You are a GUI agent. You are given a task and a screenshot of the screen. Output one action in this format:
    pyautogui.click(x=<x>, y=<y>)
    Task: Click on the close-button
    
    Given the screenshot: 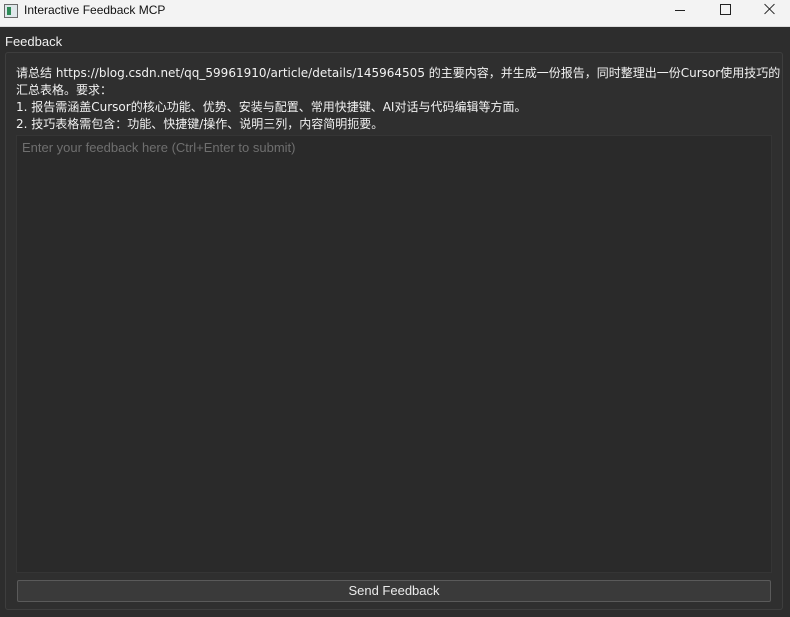 What is the action you would take?
    pyautogui.click(x=768, y=10)
    